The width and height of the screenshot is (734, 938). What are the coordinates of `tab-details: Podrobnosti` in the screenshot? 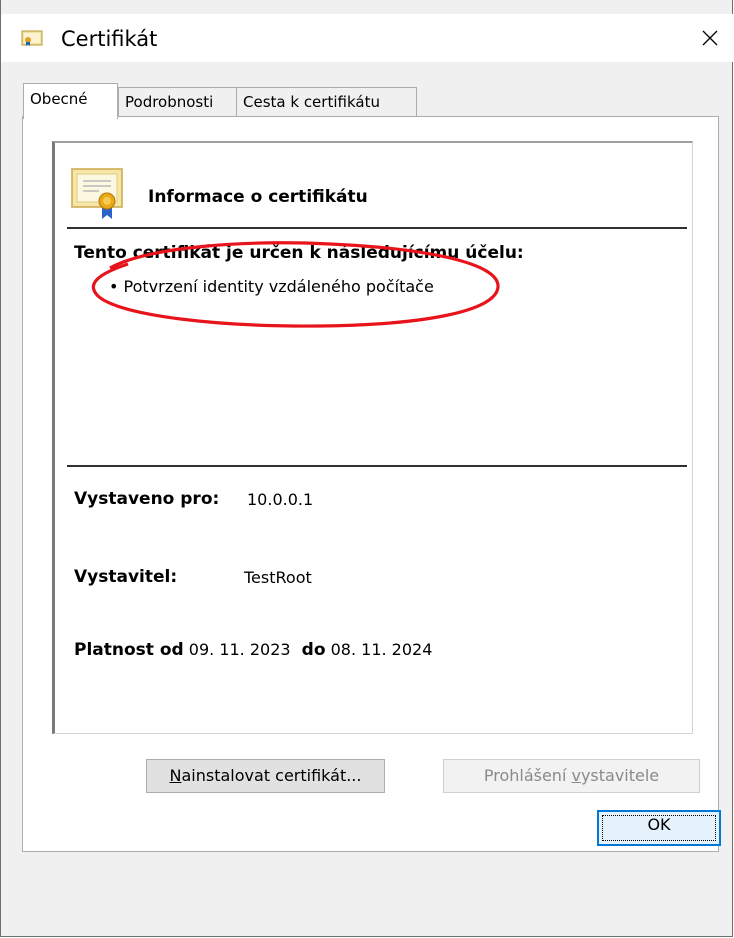 It's located at (177, 102).